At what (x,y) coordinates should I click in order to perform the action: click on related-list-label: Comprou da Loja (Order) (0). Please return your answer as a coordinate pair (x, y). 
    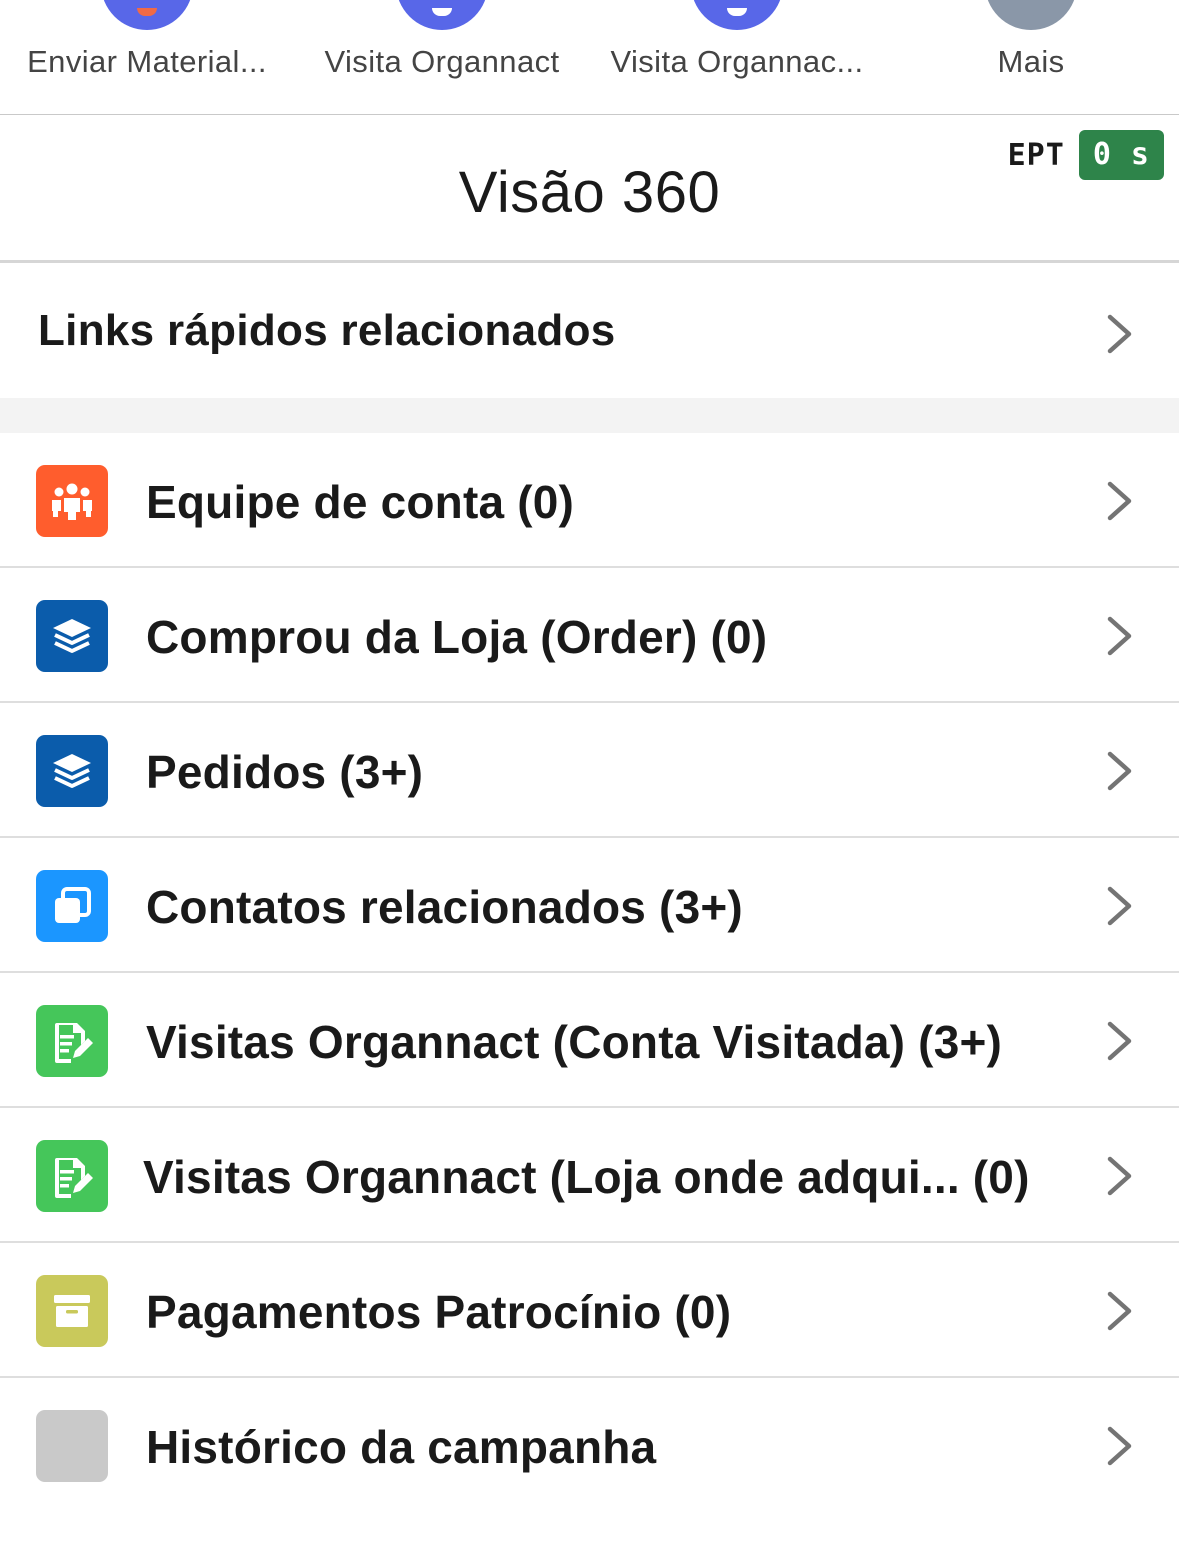
    Looking at the image, I should click on (457, 637).